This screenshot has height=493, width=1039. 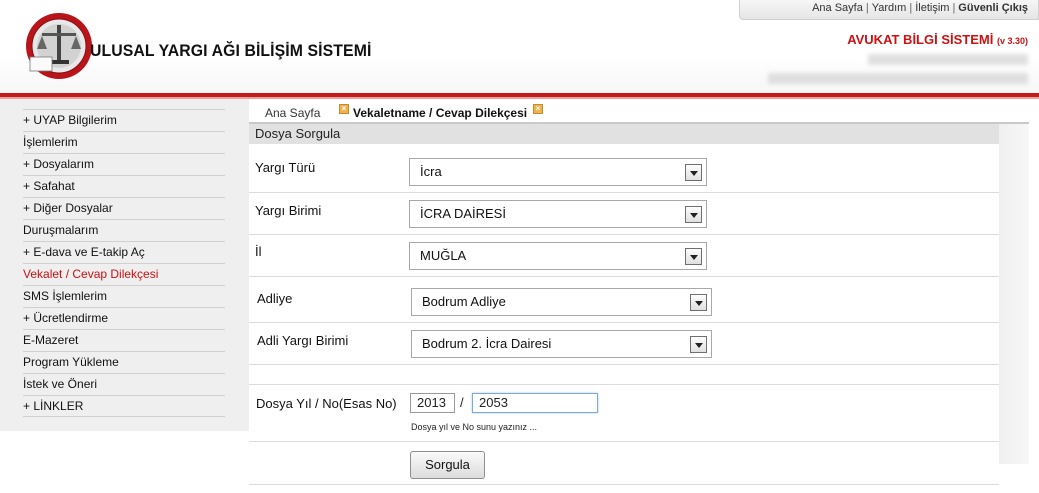 I want to click on sidebar-item-linkler: + LİNKLER, so click(x=124, y=406).